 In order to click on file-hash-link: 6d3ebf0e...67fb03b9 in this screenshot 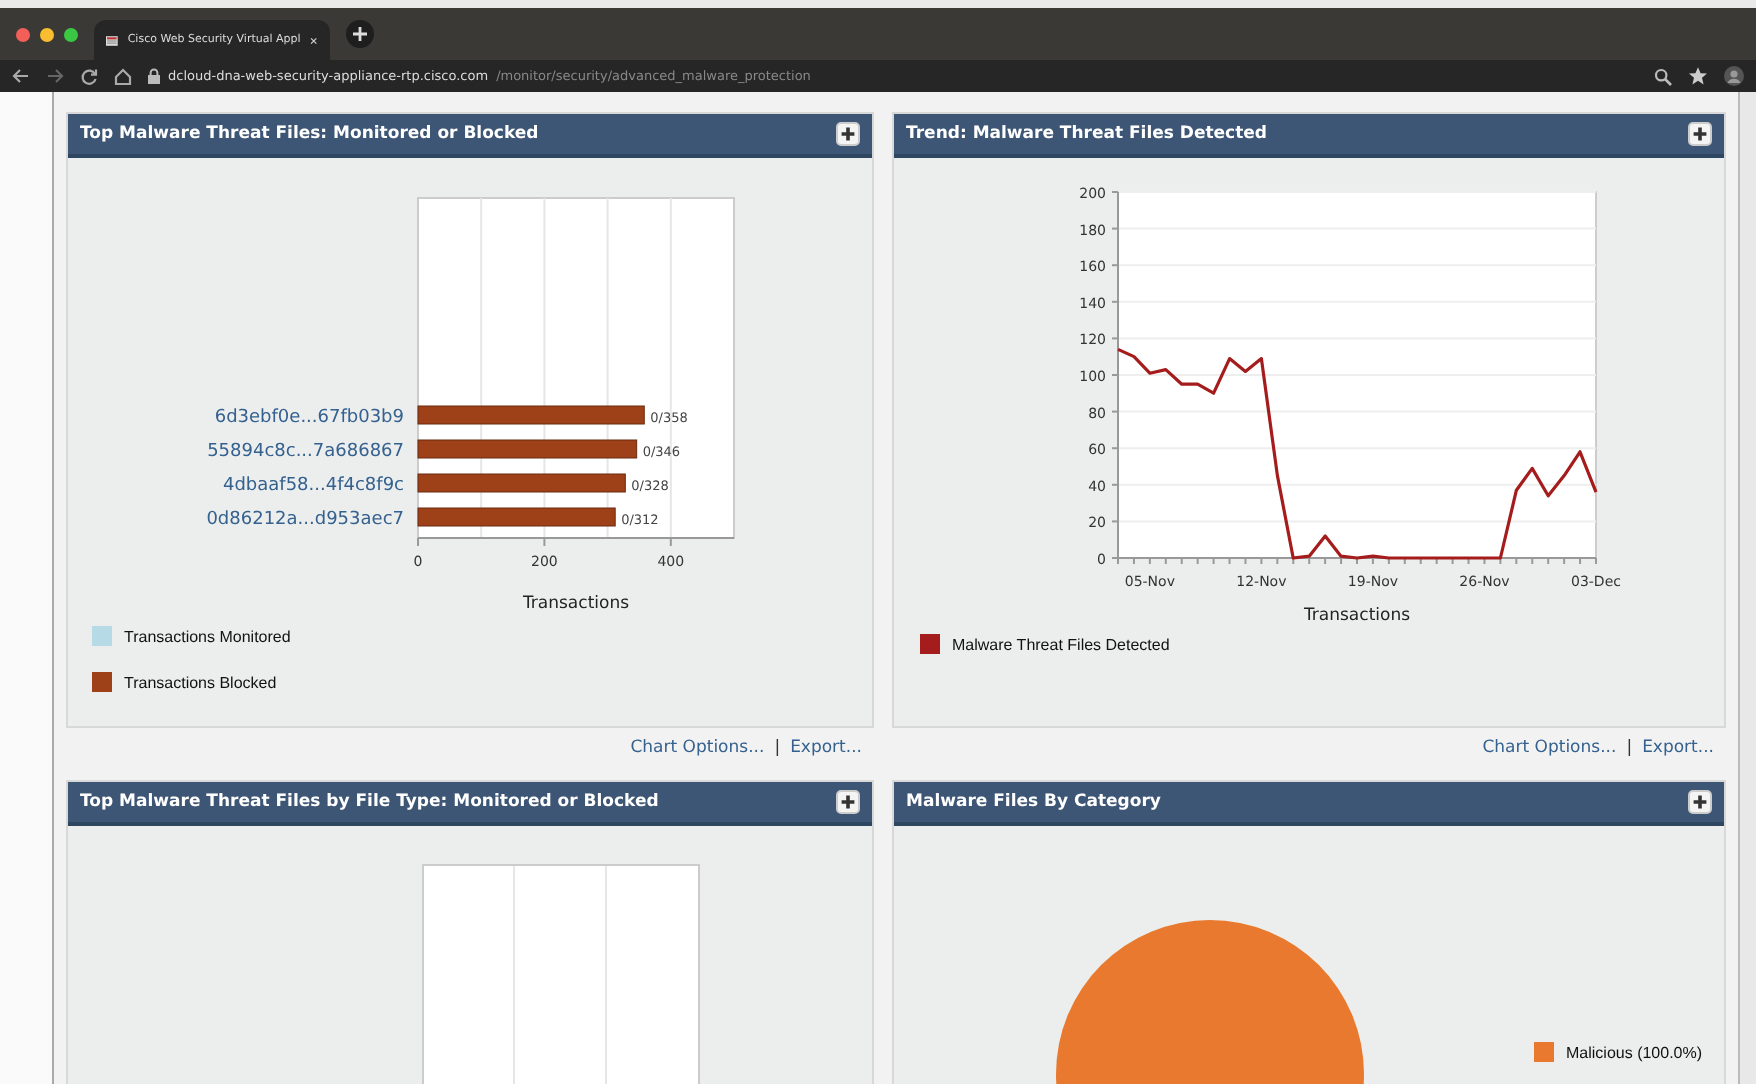, I will do `click(309, 418)`.